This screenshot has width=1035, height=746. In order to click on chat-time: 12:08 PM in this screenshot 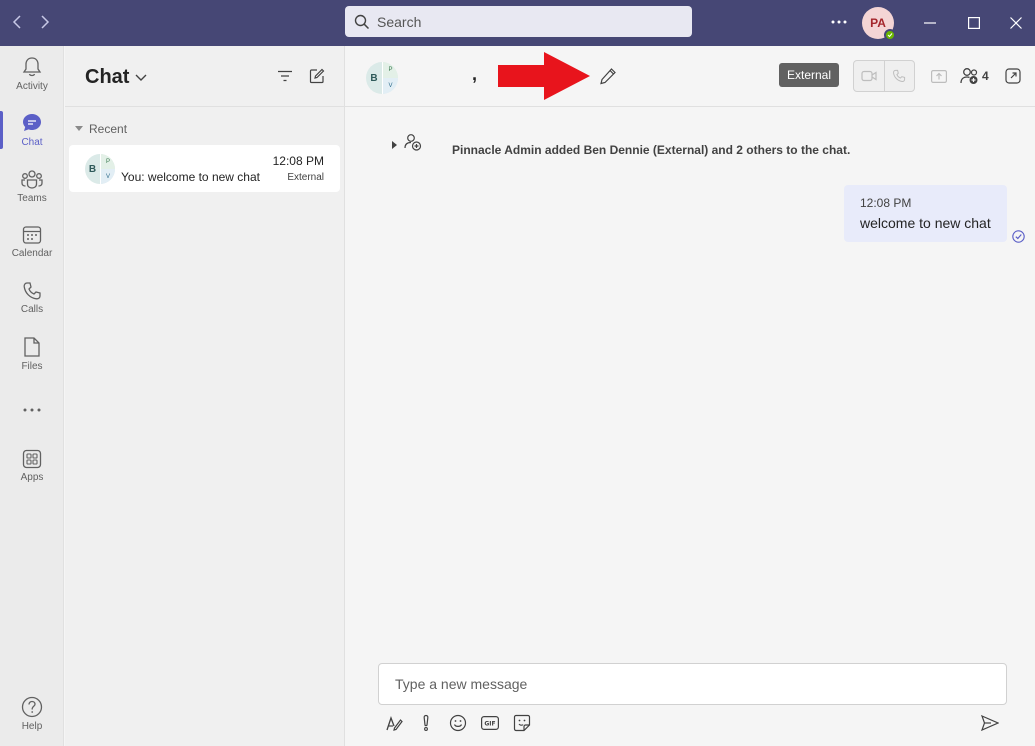, I will do `click(298, 161)`.